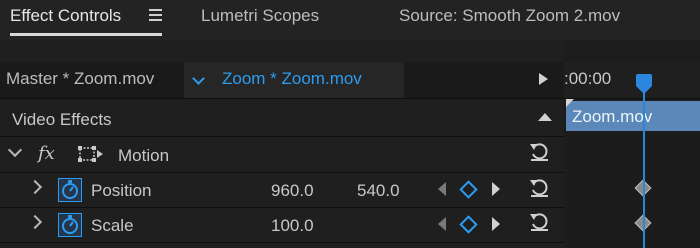 The width and height of the screenshot is (700, 248). I want to click on position-y-value: 540.0, so click(378, 191).